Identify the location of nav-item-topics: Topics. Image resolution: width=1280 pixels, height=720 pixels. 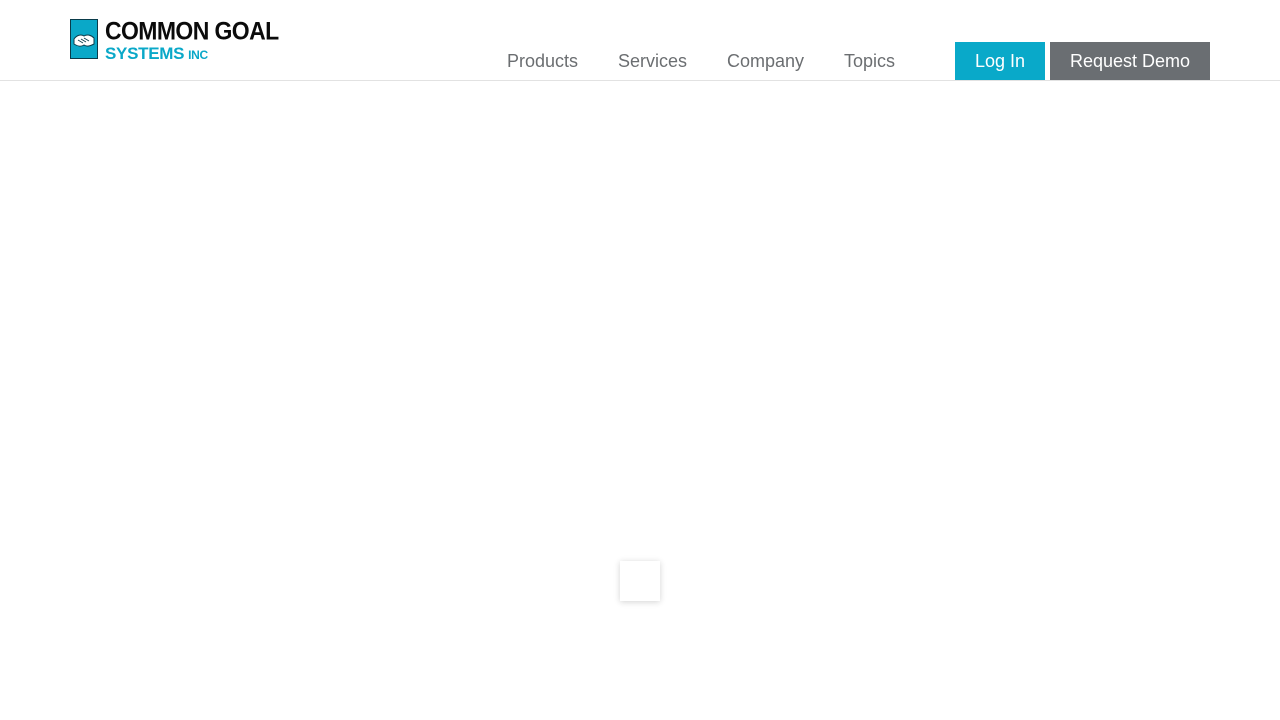
(869, 61).